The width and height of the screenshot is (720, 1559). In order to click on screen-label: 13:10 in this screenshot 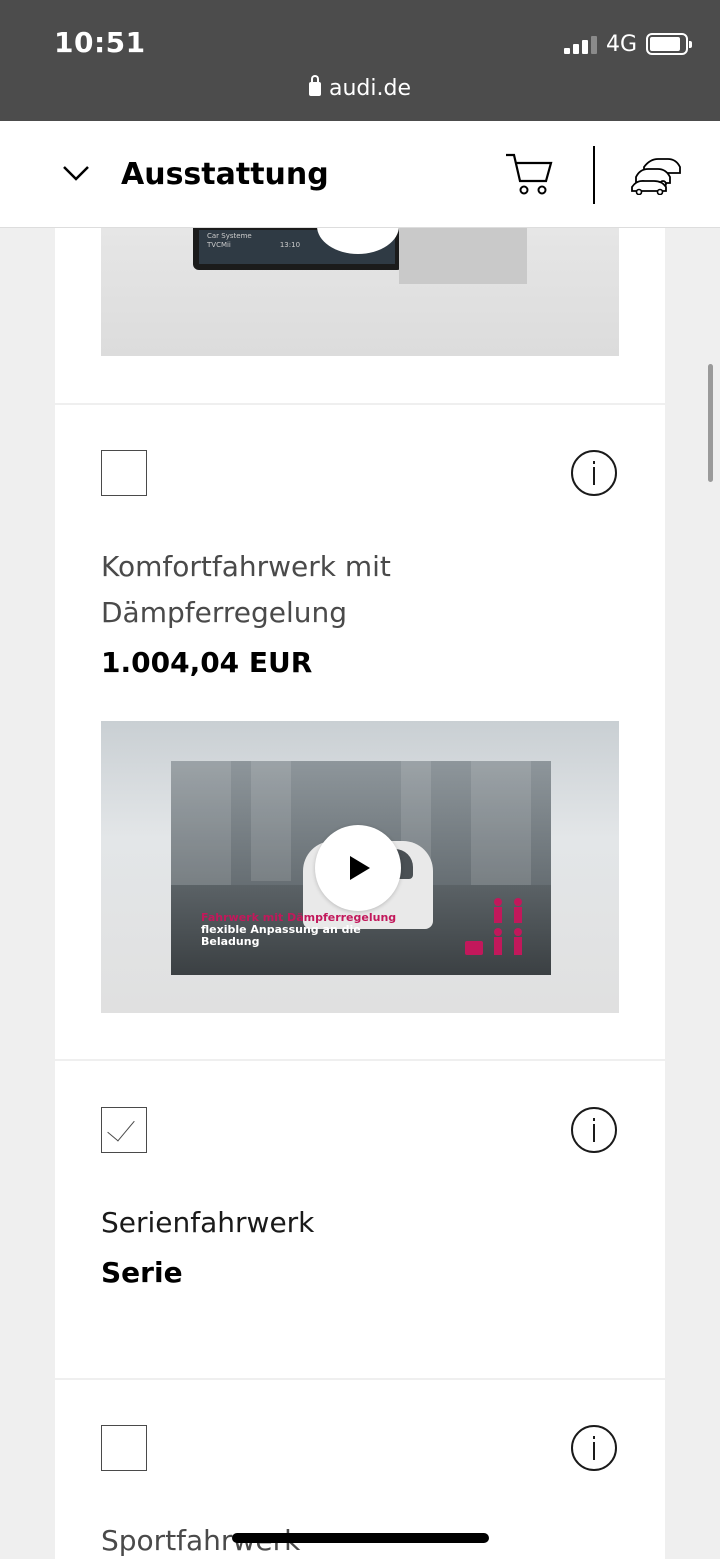, I will do `click(290, 245)`.